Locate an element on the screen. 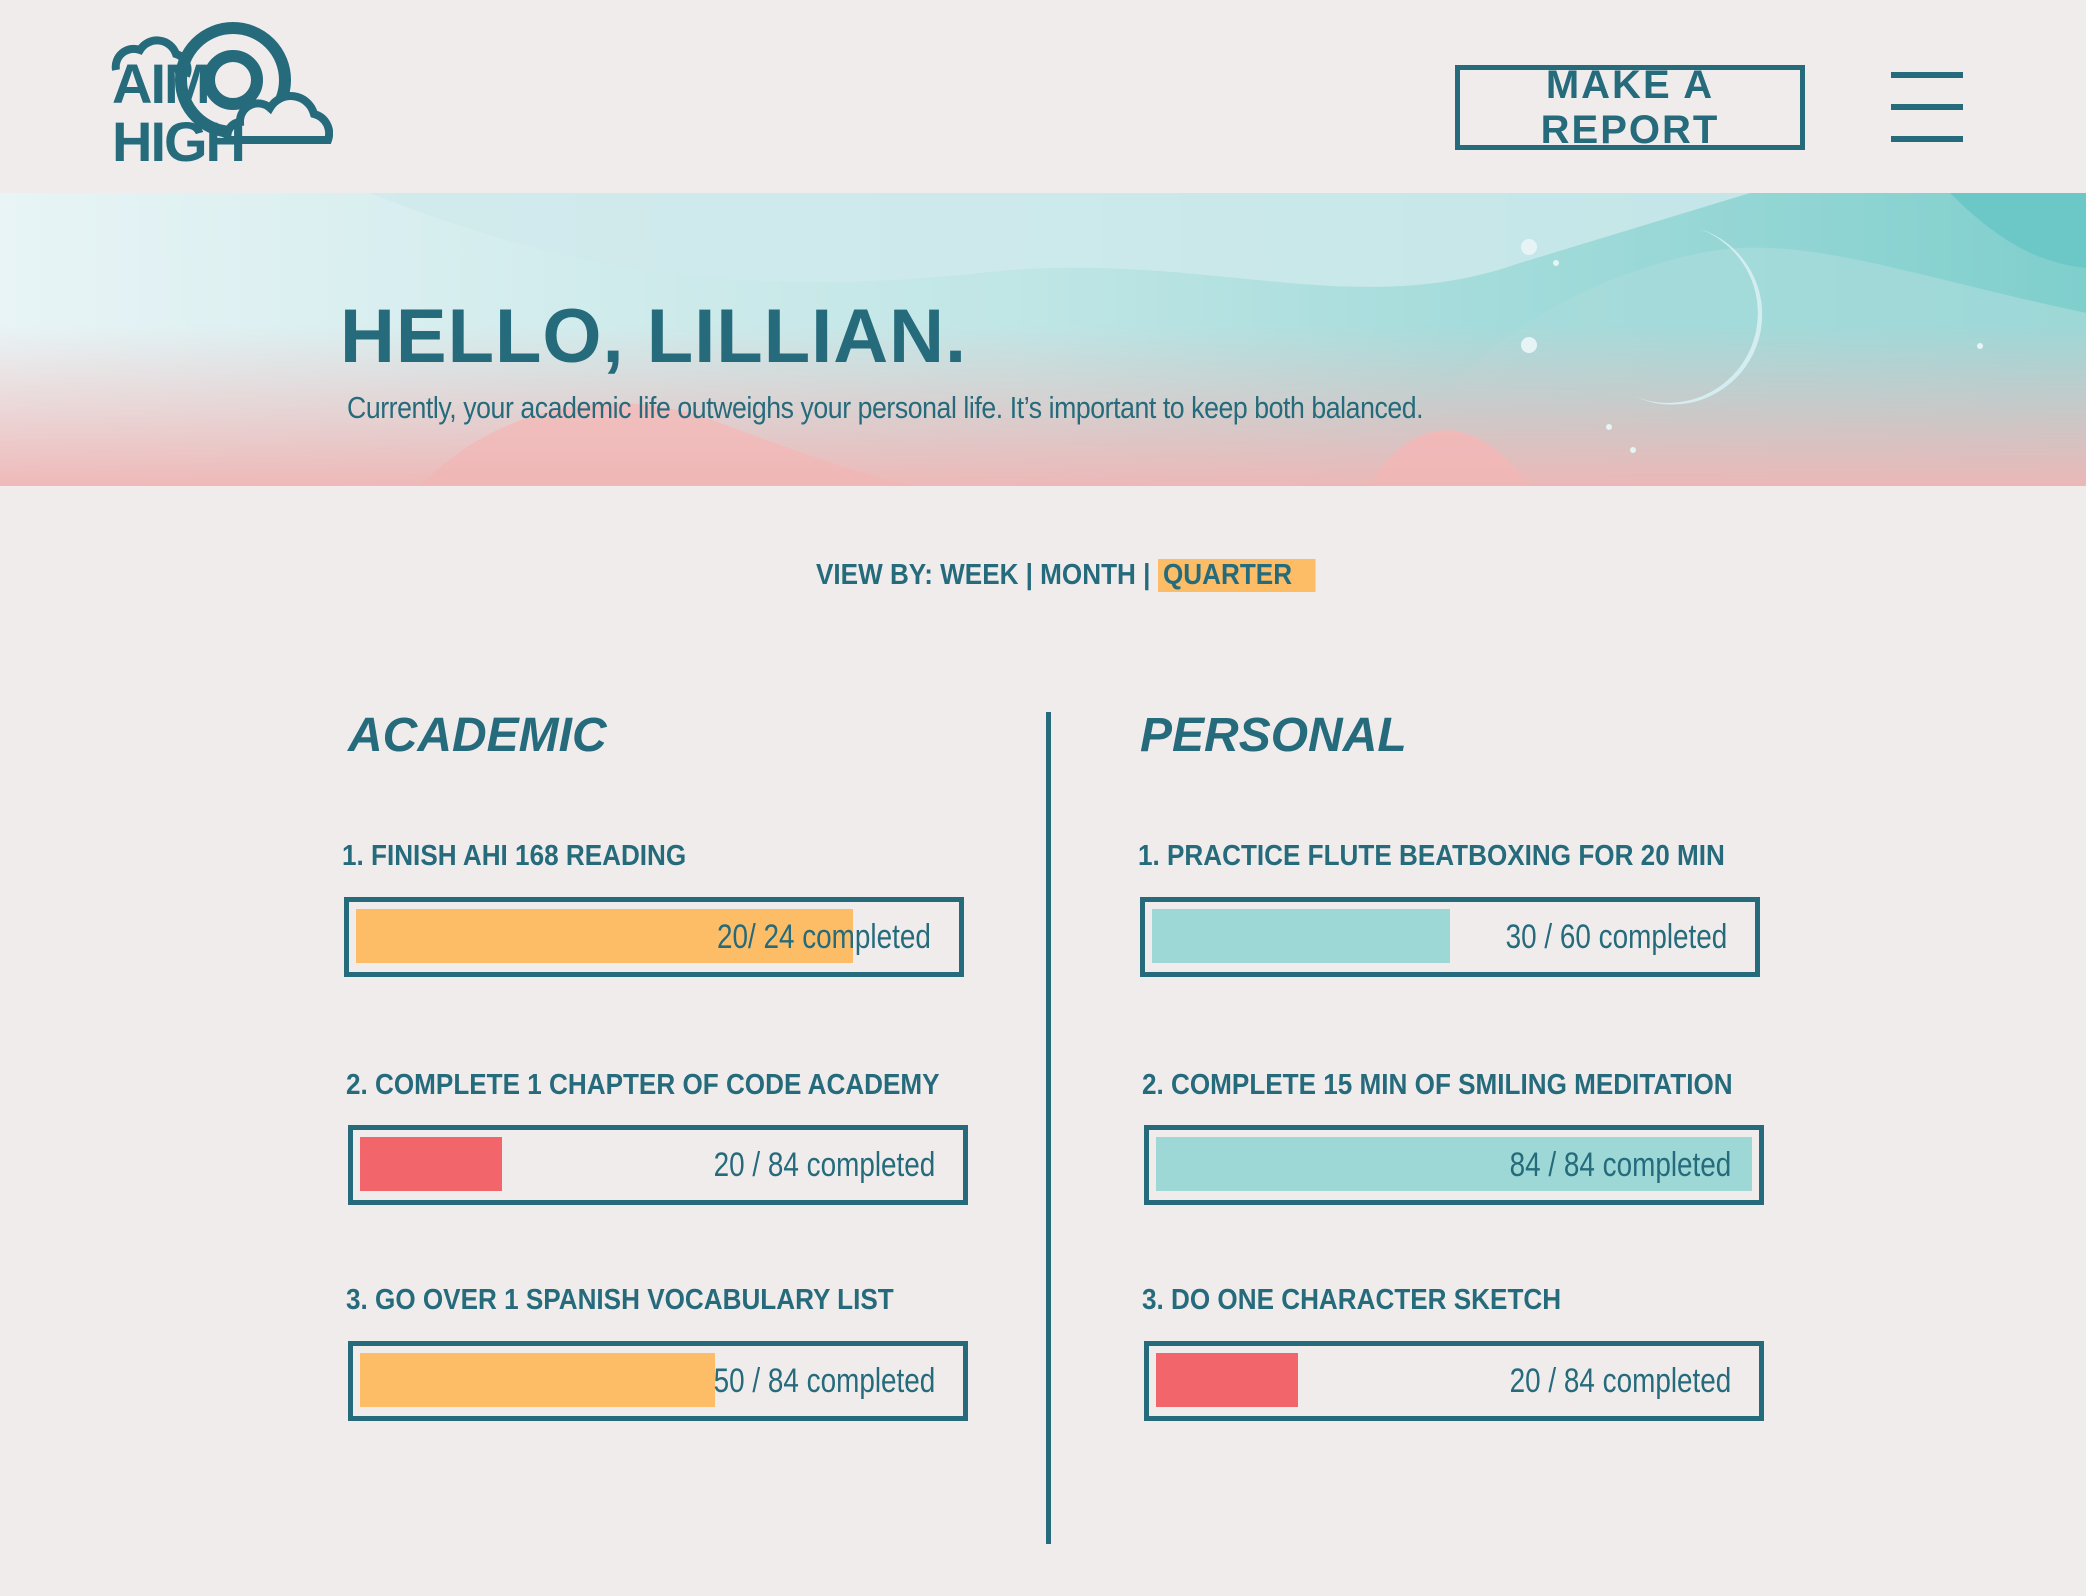 The width and height of the screenshot is (2086, 1596). academic-goal-3-progress-bar: 50 / 84 completed is located at coordinates (658, 1381).